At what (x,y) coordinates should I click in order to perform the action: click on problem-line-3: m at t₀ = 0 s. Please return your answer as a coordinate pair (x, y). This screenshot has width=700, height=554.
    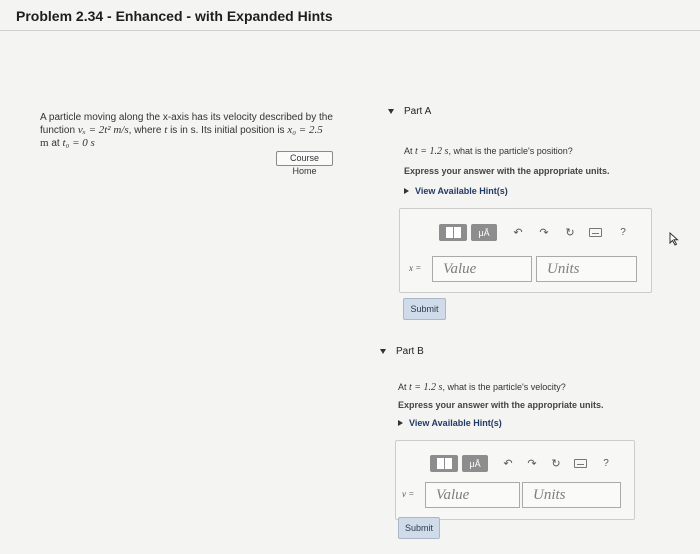
    Looking at the image, I should click on (67, 143).